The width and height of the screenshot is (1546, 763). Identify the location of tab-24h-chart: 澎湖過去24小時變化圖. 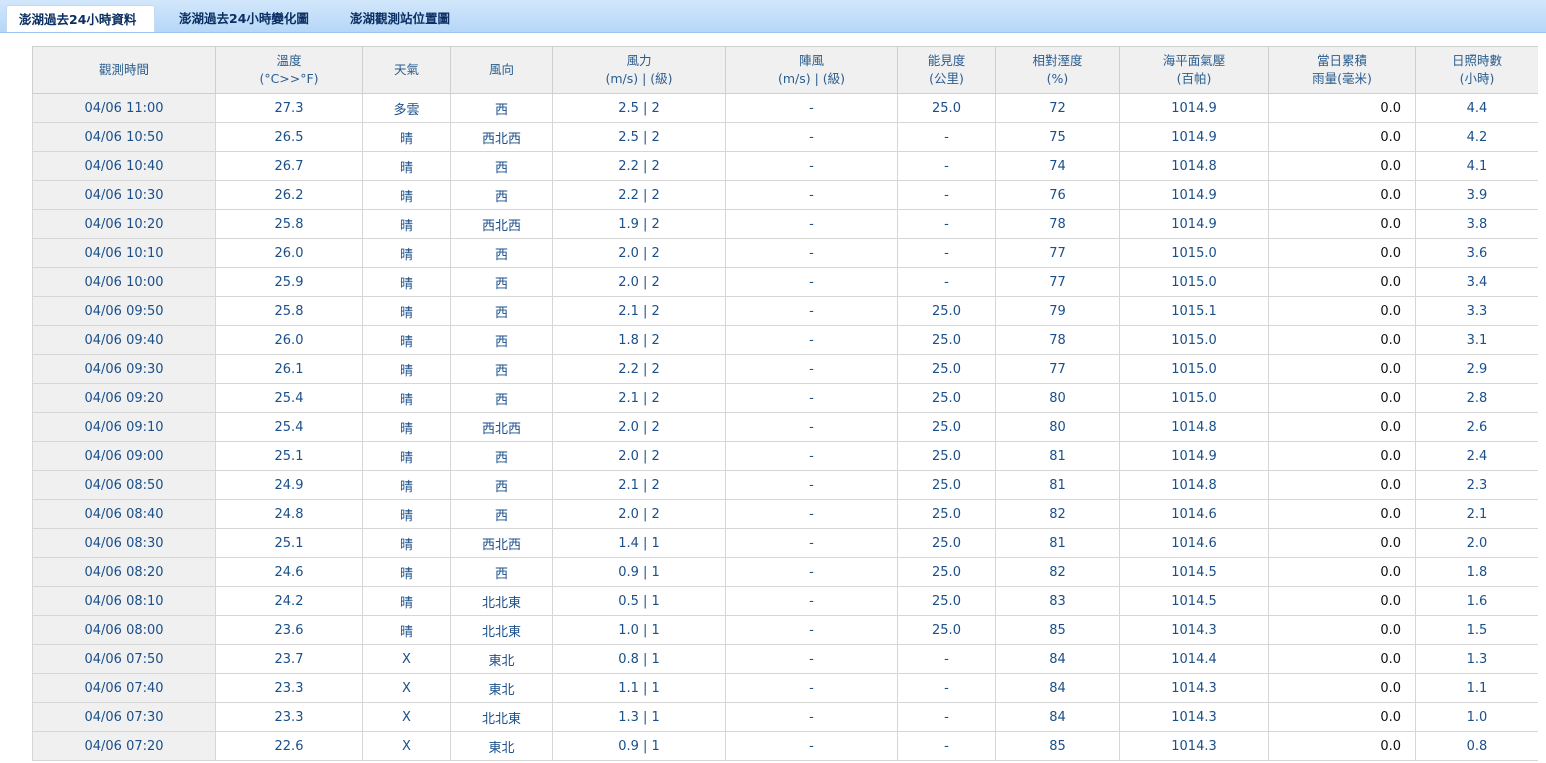
(247, 18).